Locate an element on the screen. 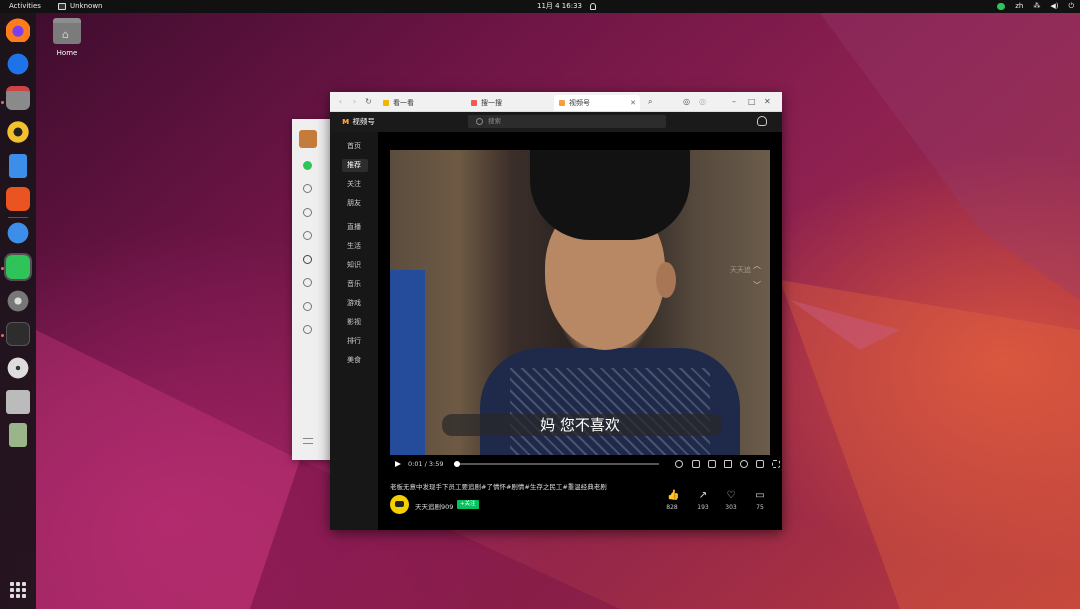  author-name: 天天追剧909 is located at coordinates (434, 506).